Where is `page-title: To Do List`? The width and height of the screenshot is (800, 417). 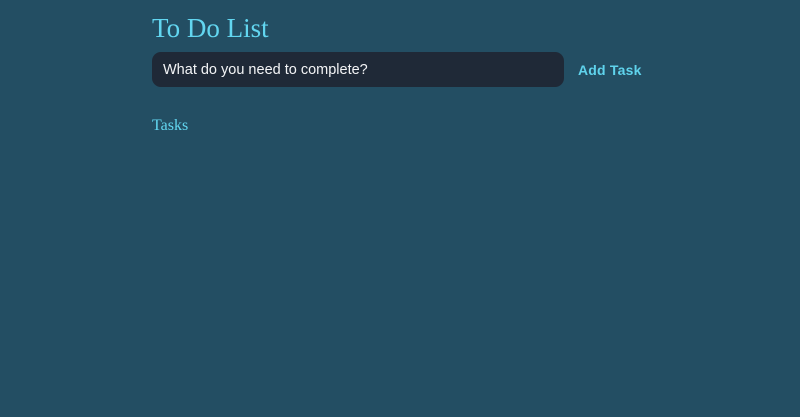
page-title: To Do List is located at coordinates (210, 28).